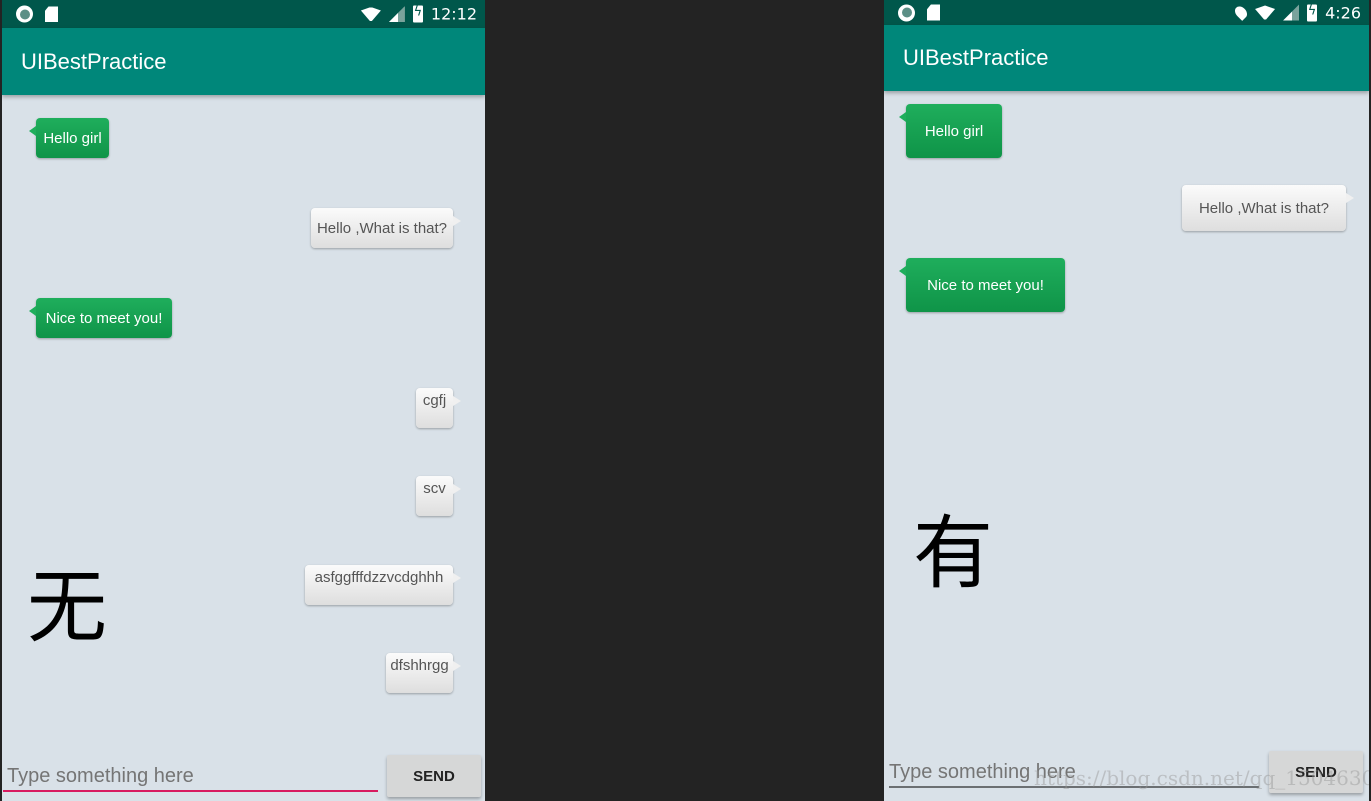 Image resolution: width=1371 pixels, height=801 pixels. What do you see at coordinates (434, 776) in the screenshot?
I see `send-button: SEND` at bounding box center [434, 776].